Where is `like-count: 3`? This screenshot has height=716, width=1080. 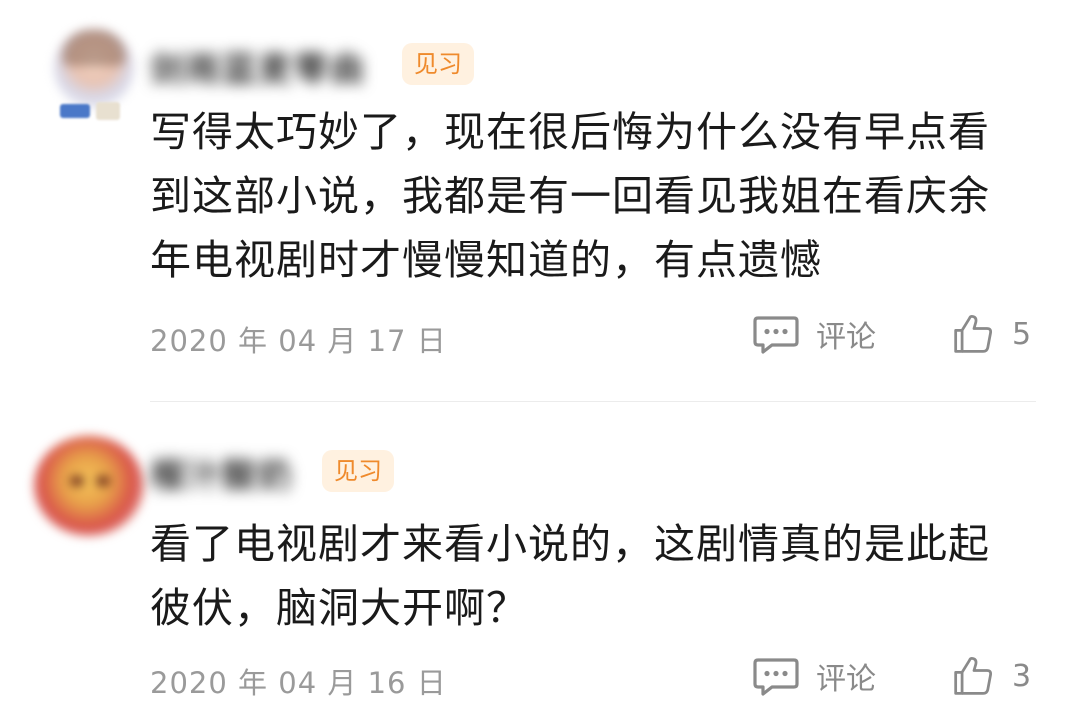
like-count: 3 is located at coordinates (1022, 676).